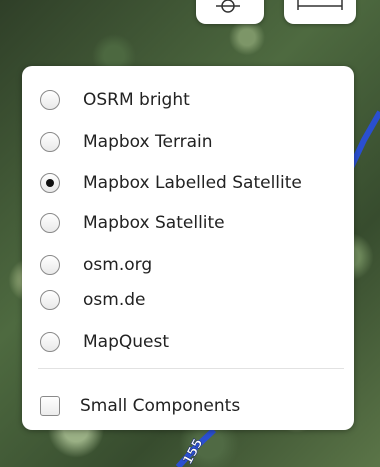 This screenshot has height=467, width=380. I want to click on layer-option-mapbox-labelled-satellite: Mapbox Labelled Satellite, so click(195, 183).